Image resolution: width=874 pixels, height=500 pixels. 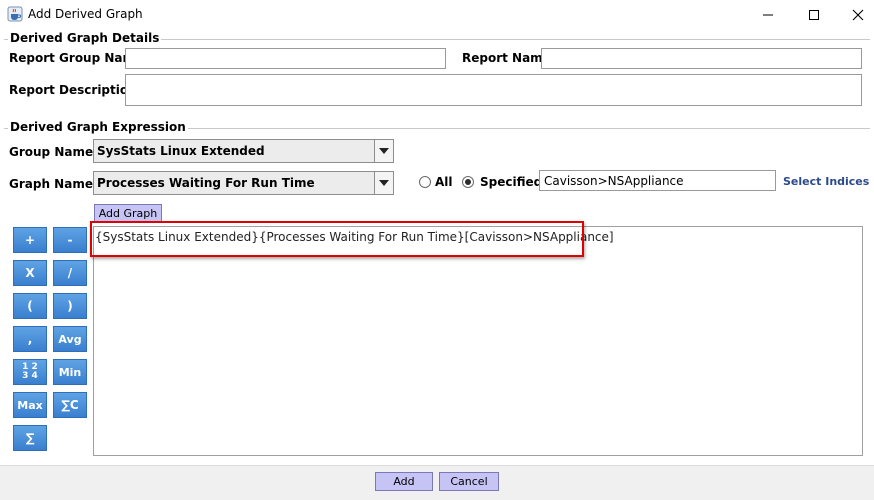 I want to click on maximize-button, so click(x=814, y=15).